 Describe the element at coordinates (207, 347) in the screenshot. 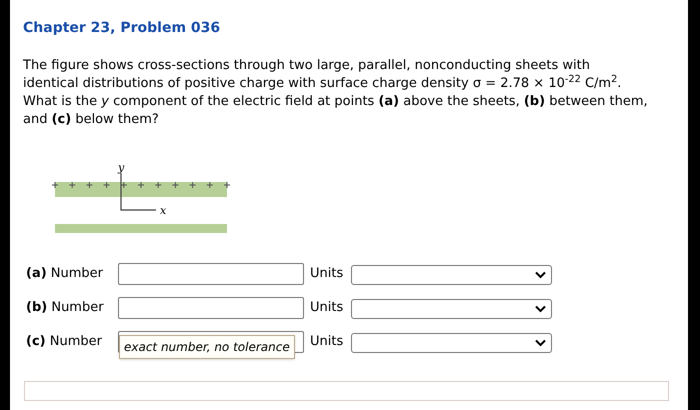

I see `tooltip: exact number, no tolerance` at that location.